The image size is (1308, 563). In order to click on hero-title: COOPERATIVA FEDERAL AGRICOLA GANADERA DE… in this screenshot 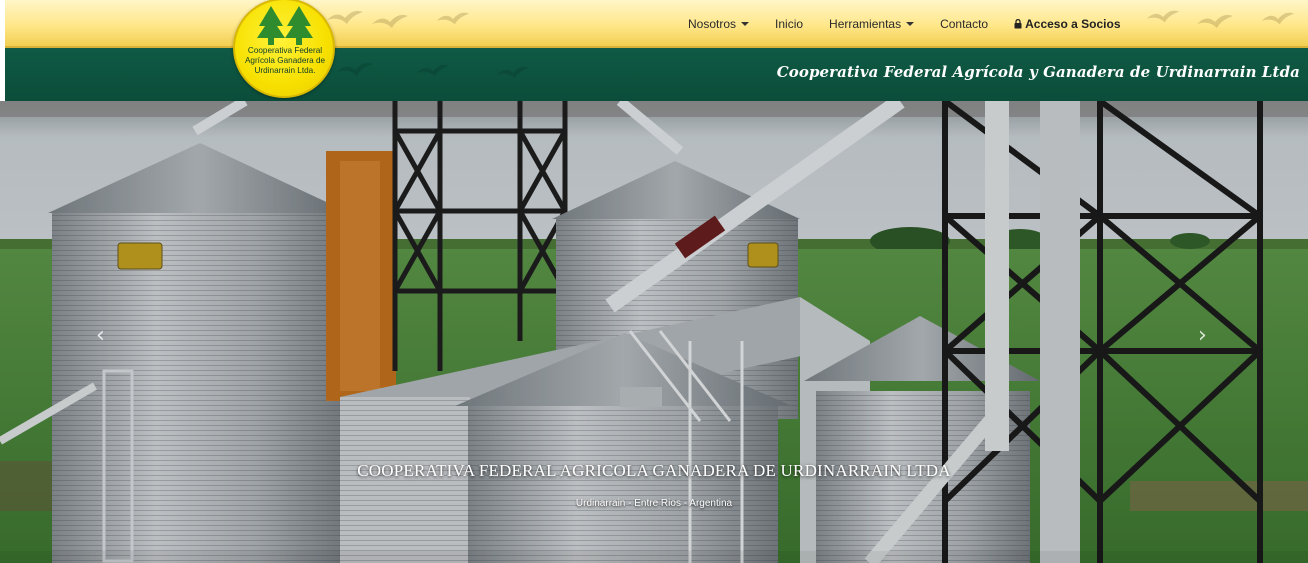, I will do `click(654, 470)`.